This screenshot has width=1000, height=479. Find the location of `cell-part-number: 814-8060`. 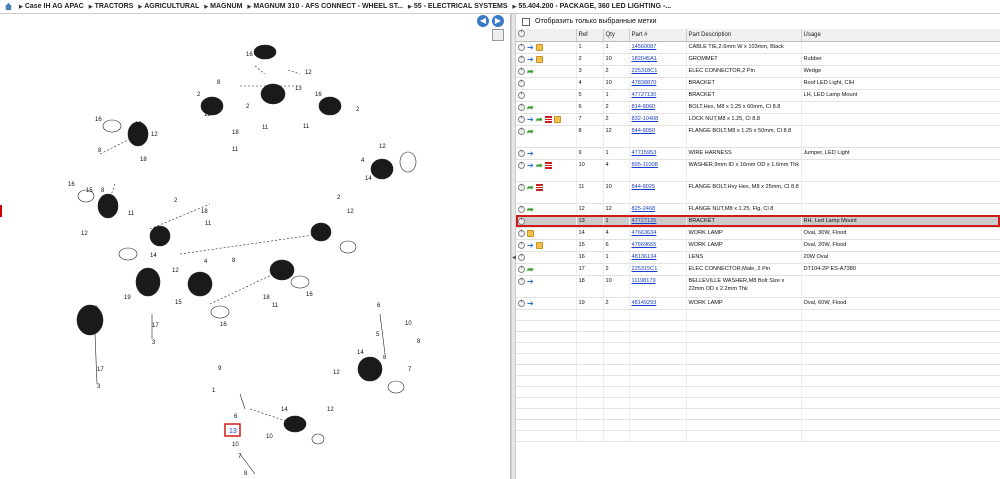

cell-part-number: 814-8060 is located at coordinates (658, 107).